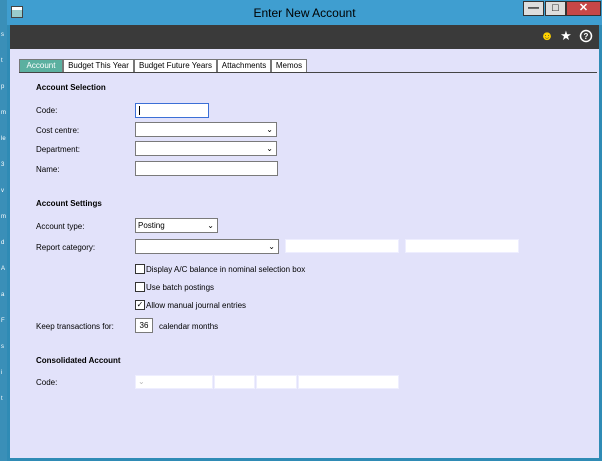  What do you see at coordinates (175, 65) in the screenshot?
I see `tab-budget-future-years: Budget Future Years` at bounding box center [175, 65].